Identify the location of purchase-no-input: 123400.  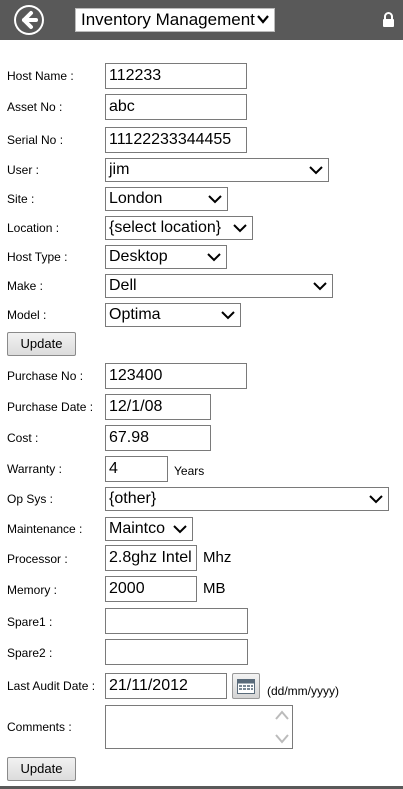
(176, 376).